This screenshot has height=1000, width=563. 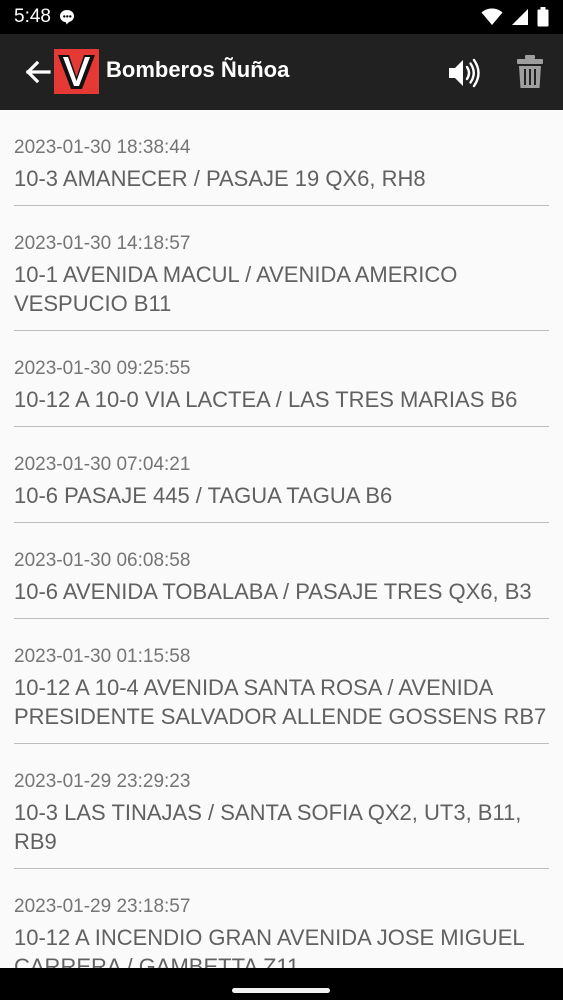 I want to click on volume-icon, so click(x=464, y=73).